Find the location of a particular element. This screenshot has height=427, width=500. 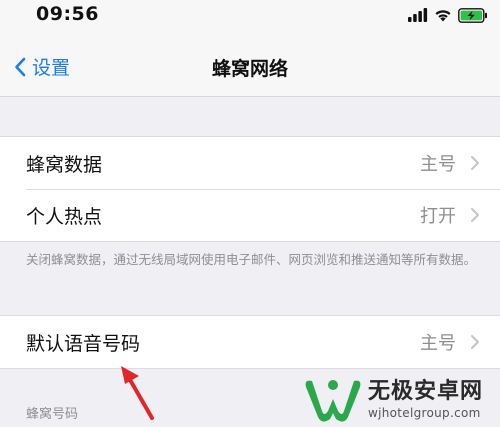

row-cellular-data: 蜂窝数据 主号 is located at coordinates (250, 163).